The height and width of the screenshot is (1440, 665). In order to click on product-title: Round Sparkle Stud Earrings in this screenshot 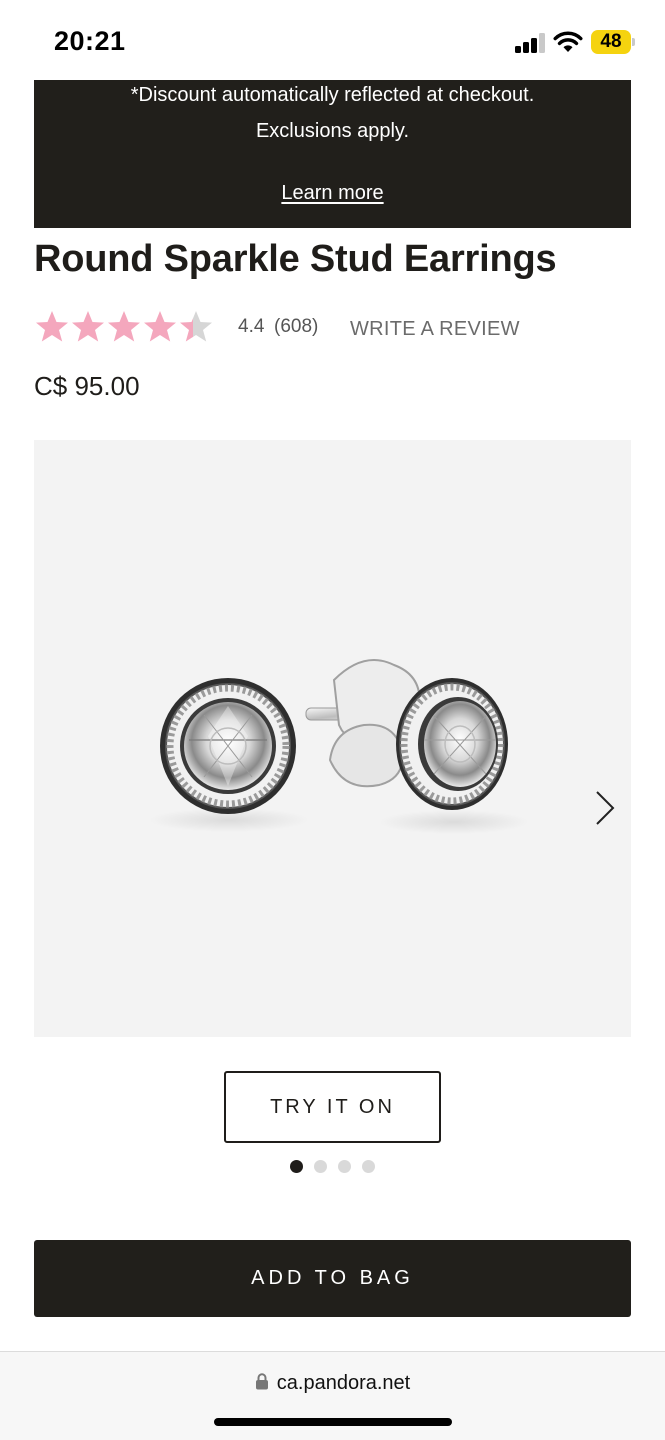, I will do `click(295, 259)`.